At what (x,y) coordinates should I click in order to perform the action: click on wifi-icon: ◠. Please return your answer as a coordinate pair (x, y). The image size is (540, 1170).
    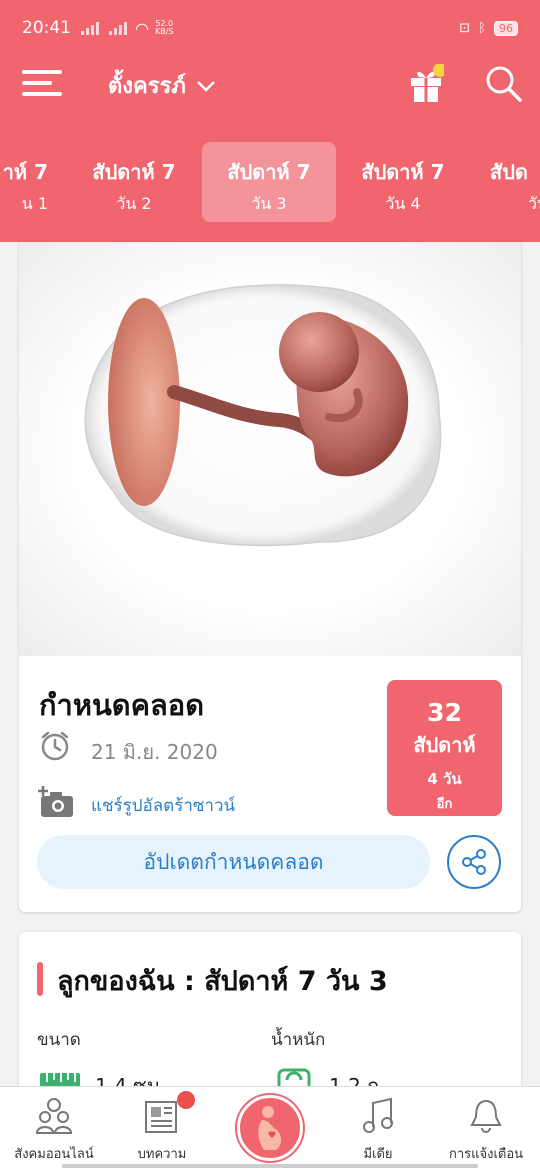
    Looking at the image, I should click on (142, 28).